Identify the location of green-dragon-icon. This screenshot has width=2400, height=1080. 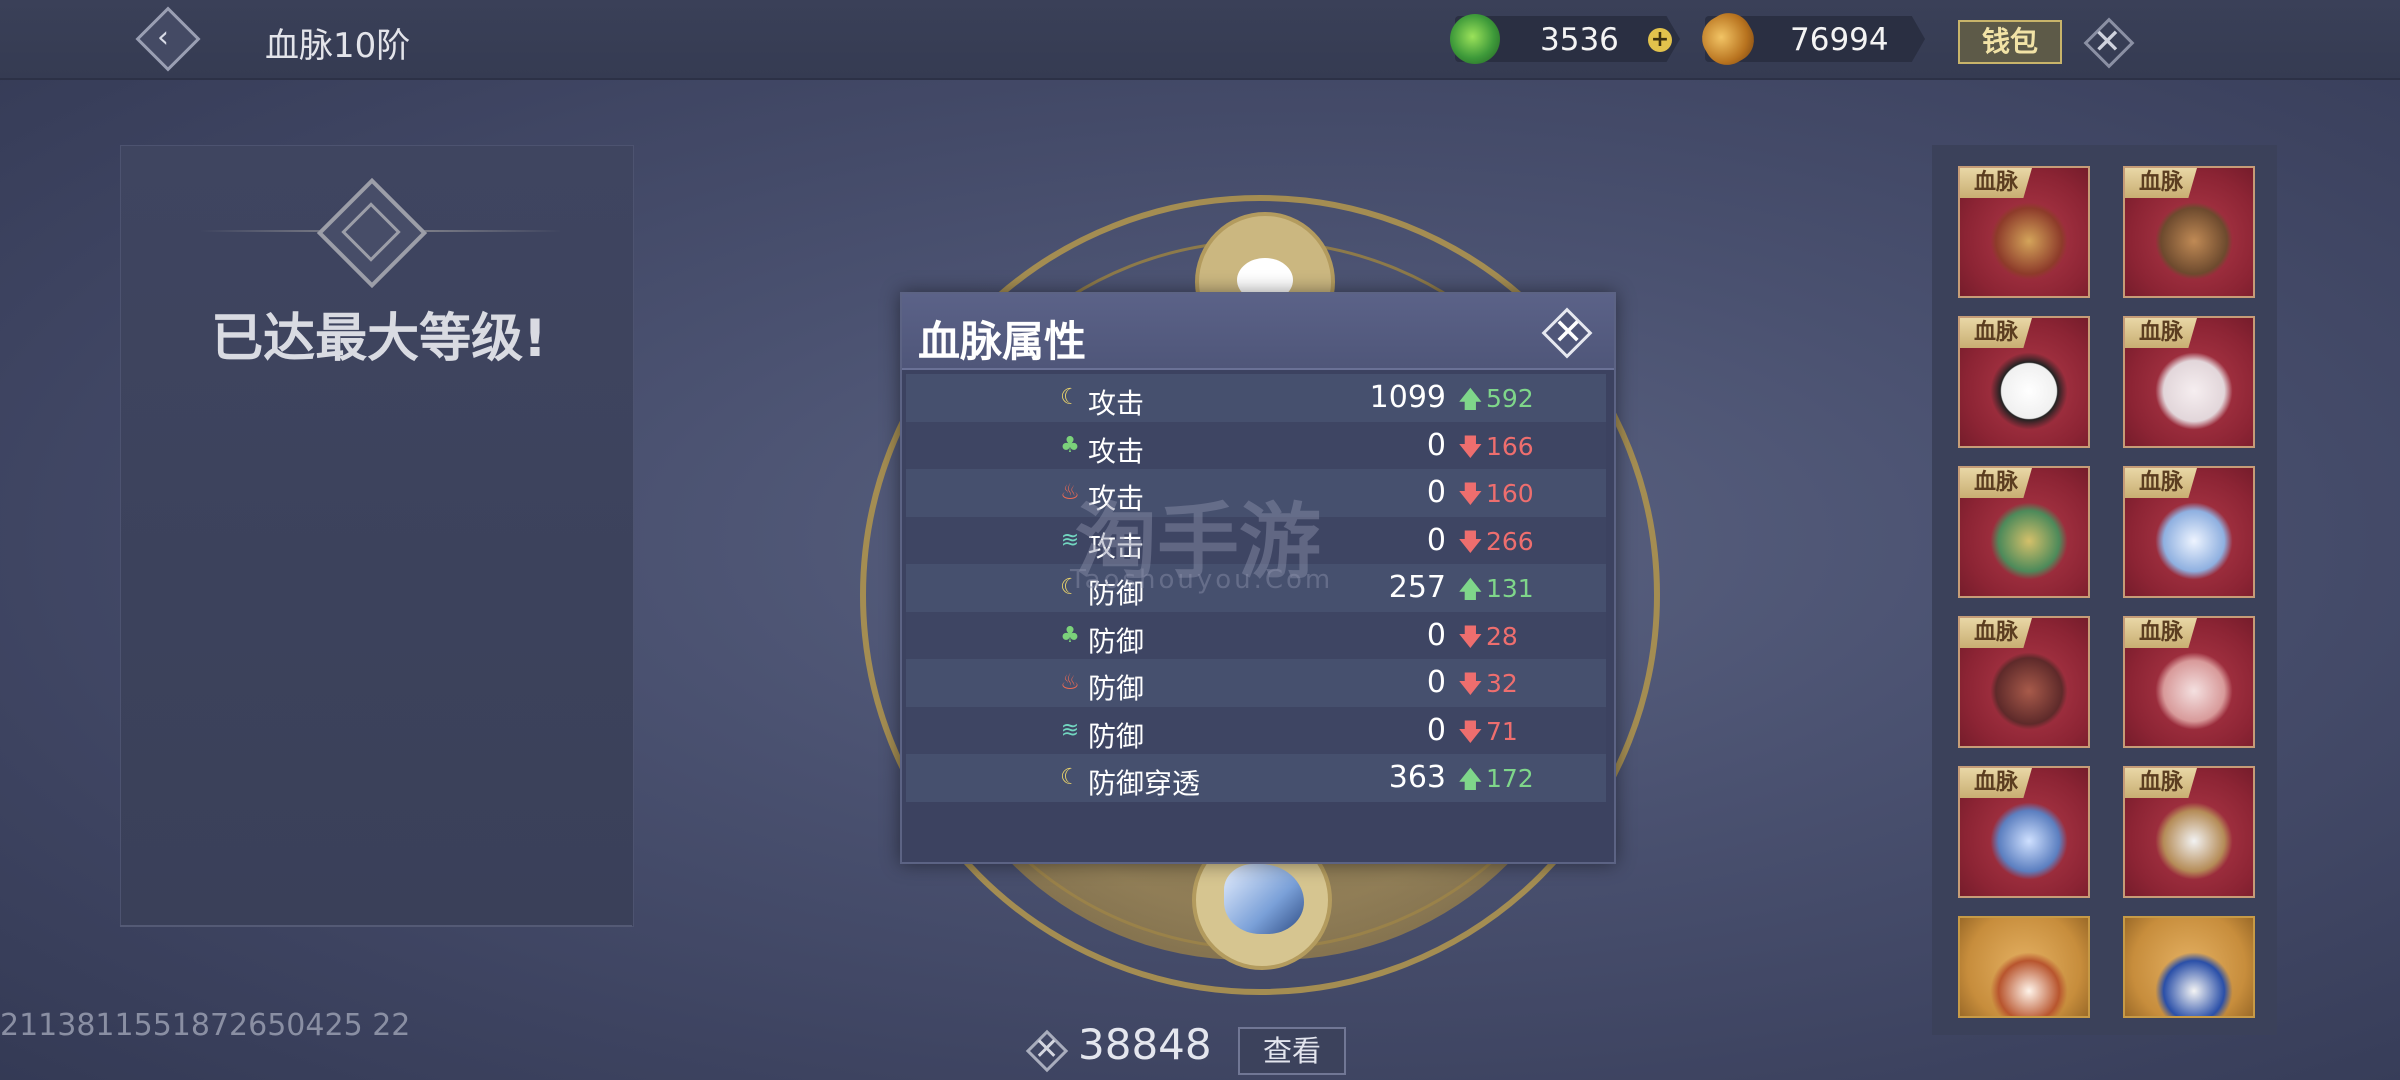
(2029, 541).